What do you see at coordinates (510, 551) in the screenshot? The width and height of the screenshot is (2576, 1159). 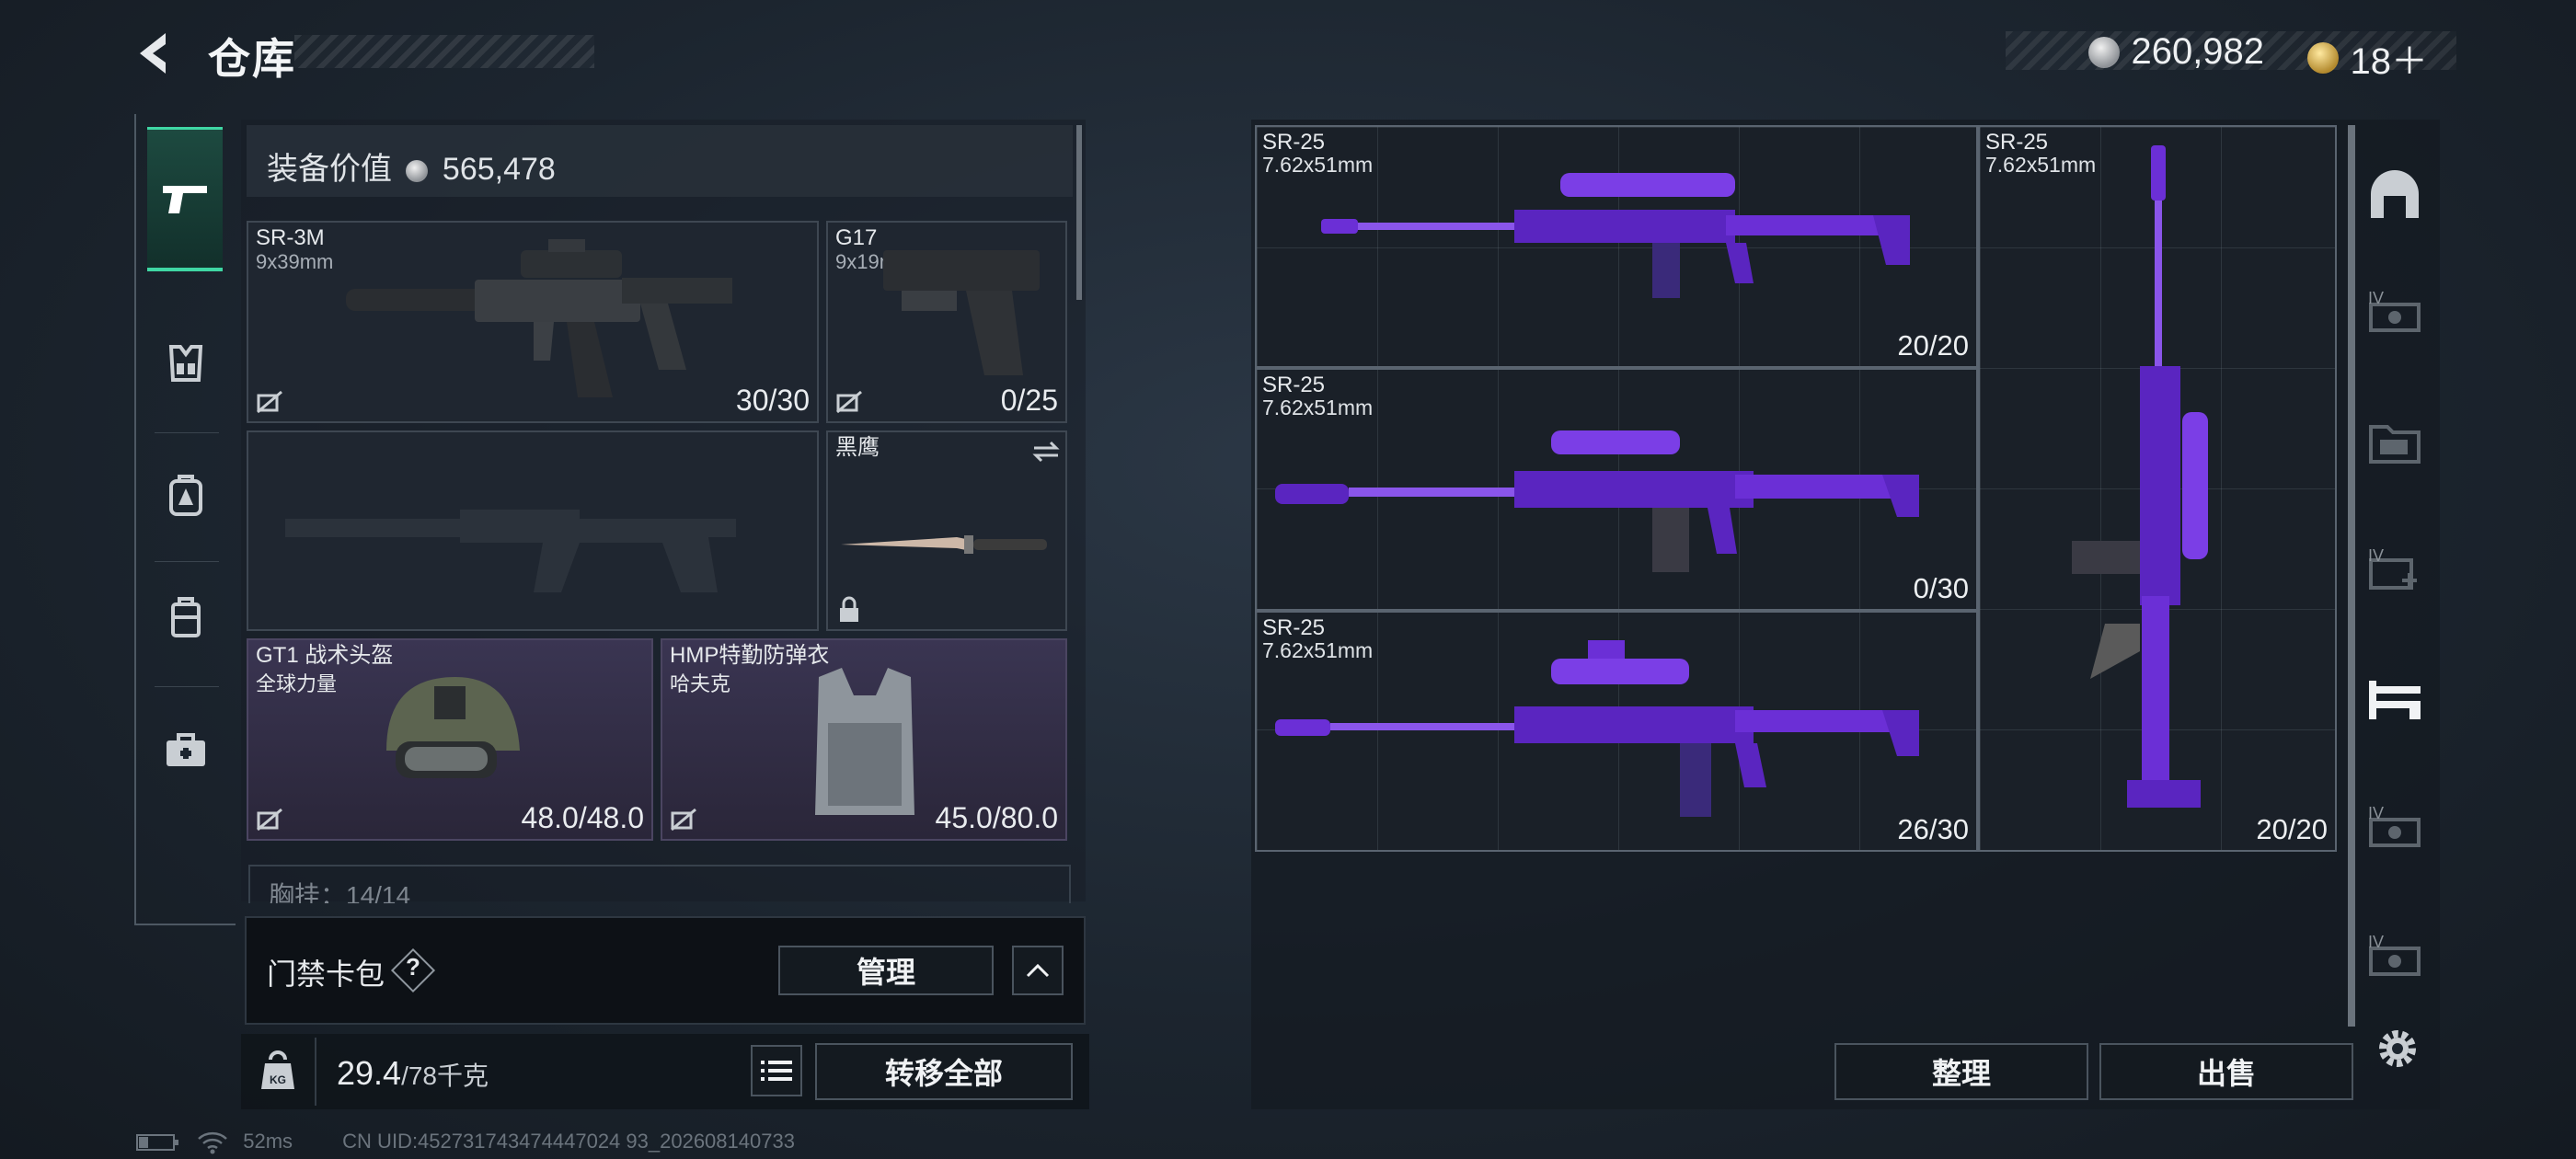 I see `rifle-silhouette-icon` at bounding box center [510, 551].